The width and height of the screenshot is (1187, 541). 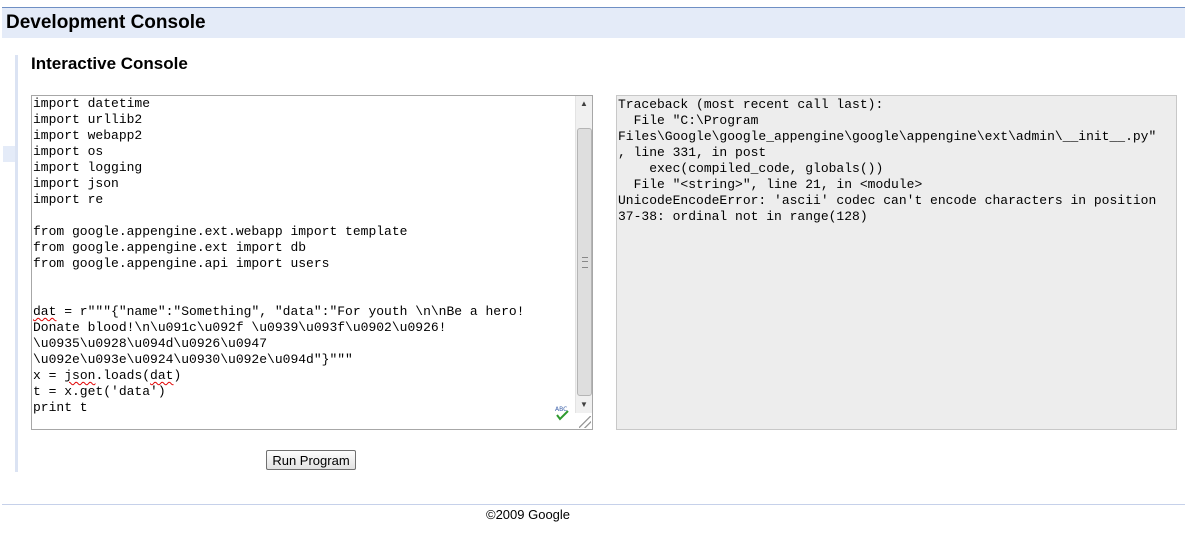 I want to click on scrollbar-grip-icon, so click(x=585, y=262).